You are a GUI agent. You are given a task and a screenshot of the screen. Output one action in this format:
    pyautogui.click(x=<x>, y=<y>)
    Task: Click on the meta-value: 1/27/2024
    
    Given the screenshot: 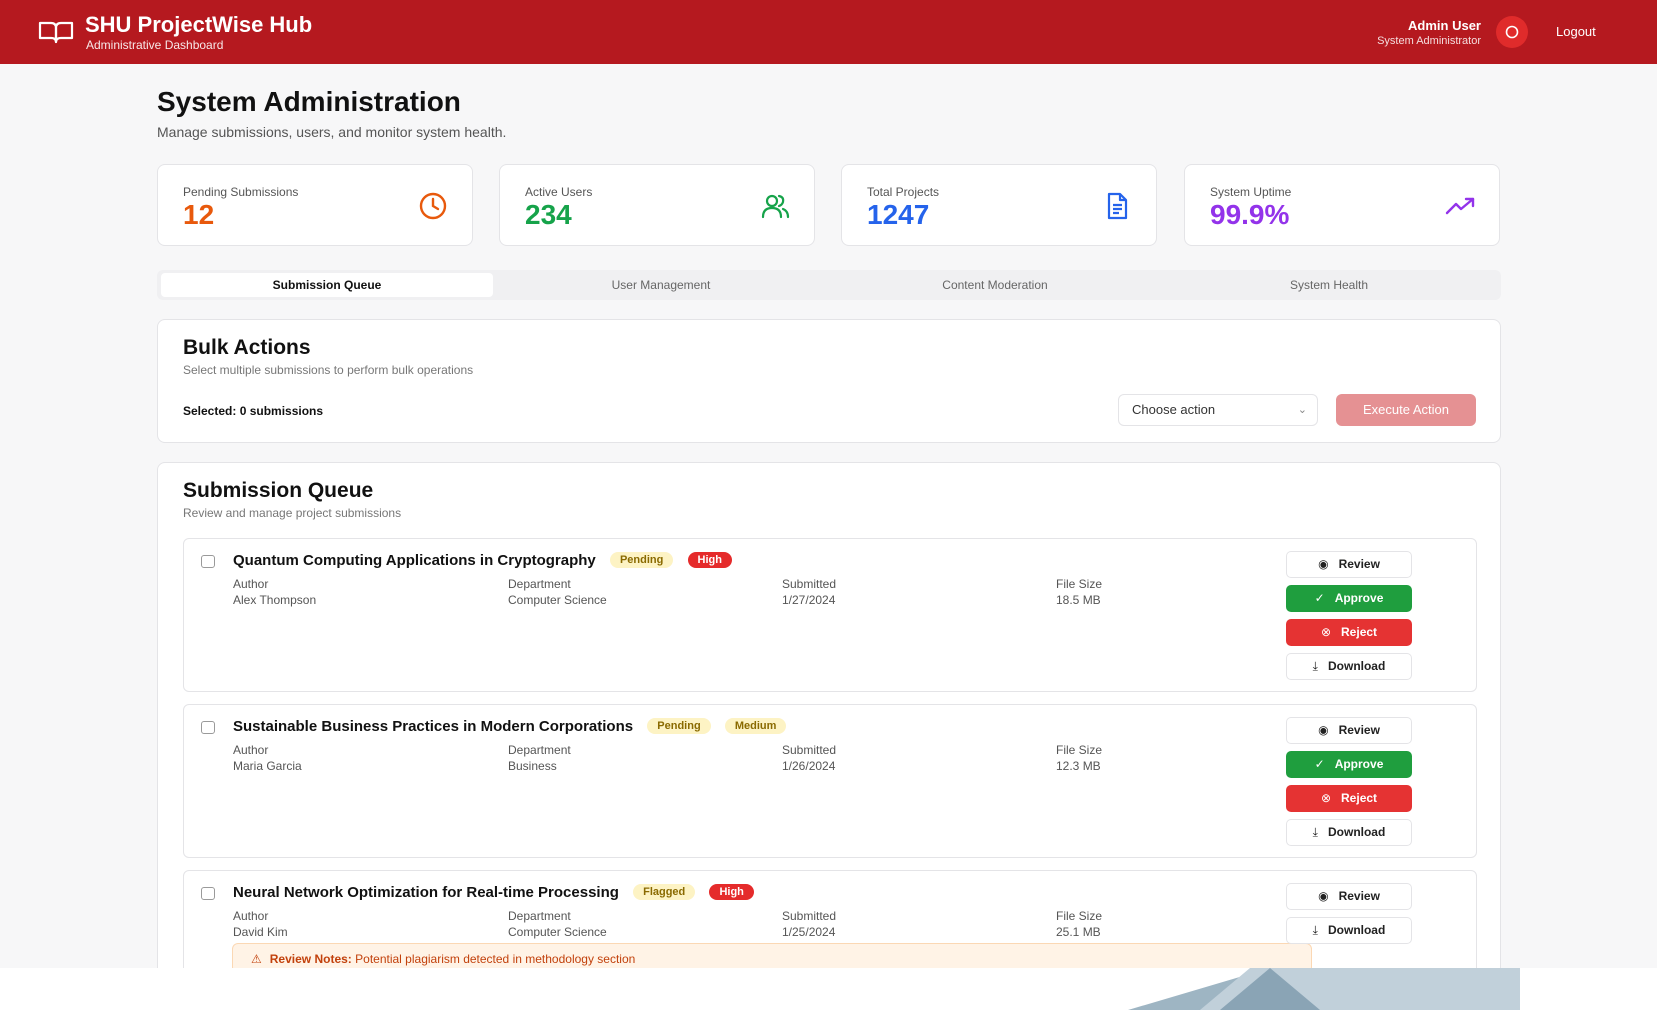 What is the action you would take?
    pyautogui.click(x=809, y=600)
    